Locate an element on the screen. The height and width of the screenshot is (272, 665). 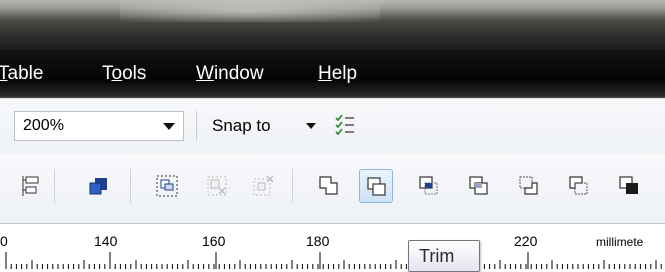
zoom-level-value: 200% is located at coordinates (43, 125).